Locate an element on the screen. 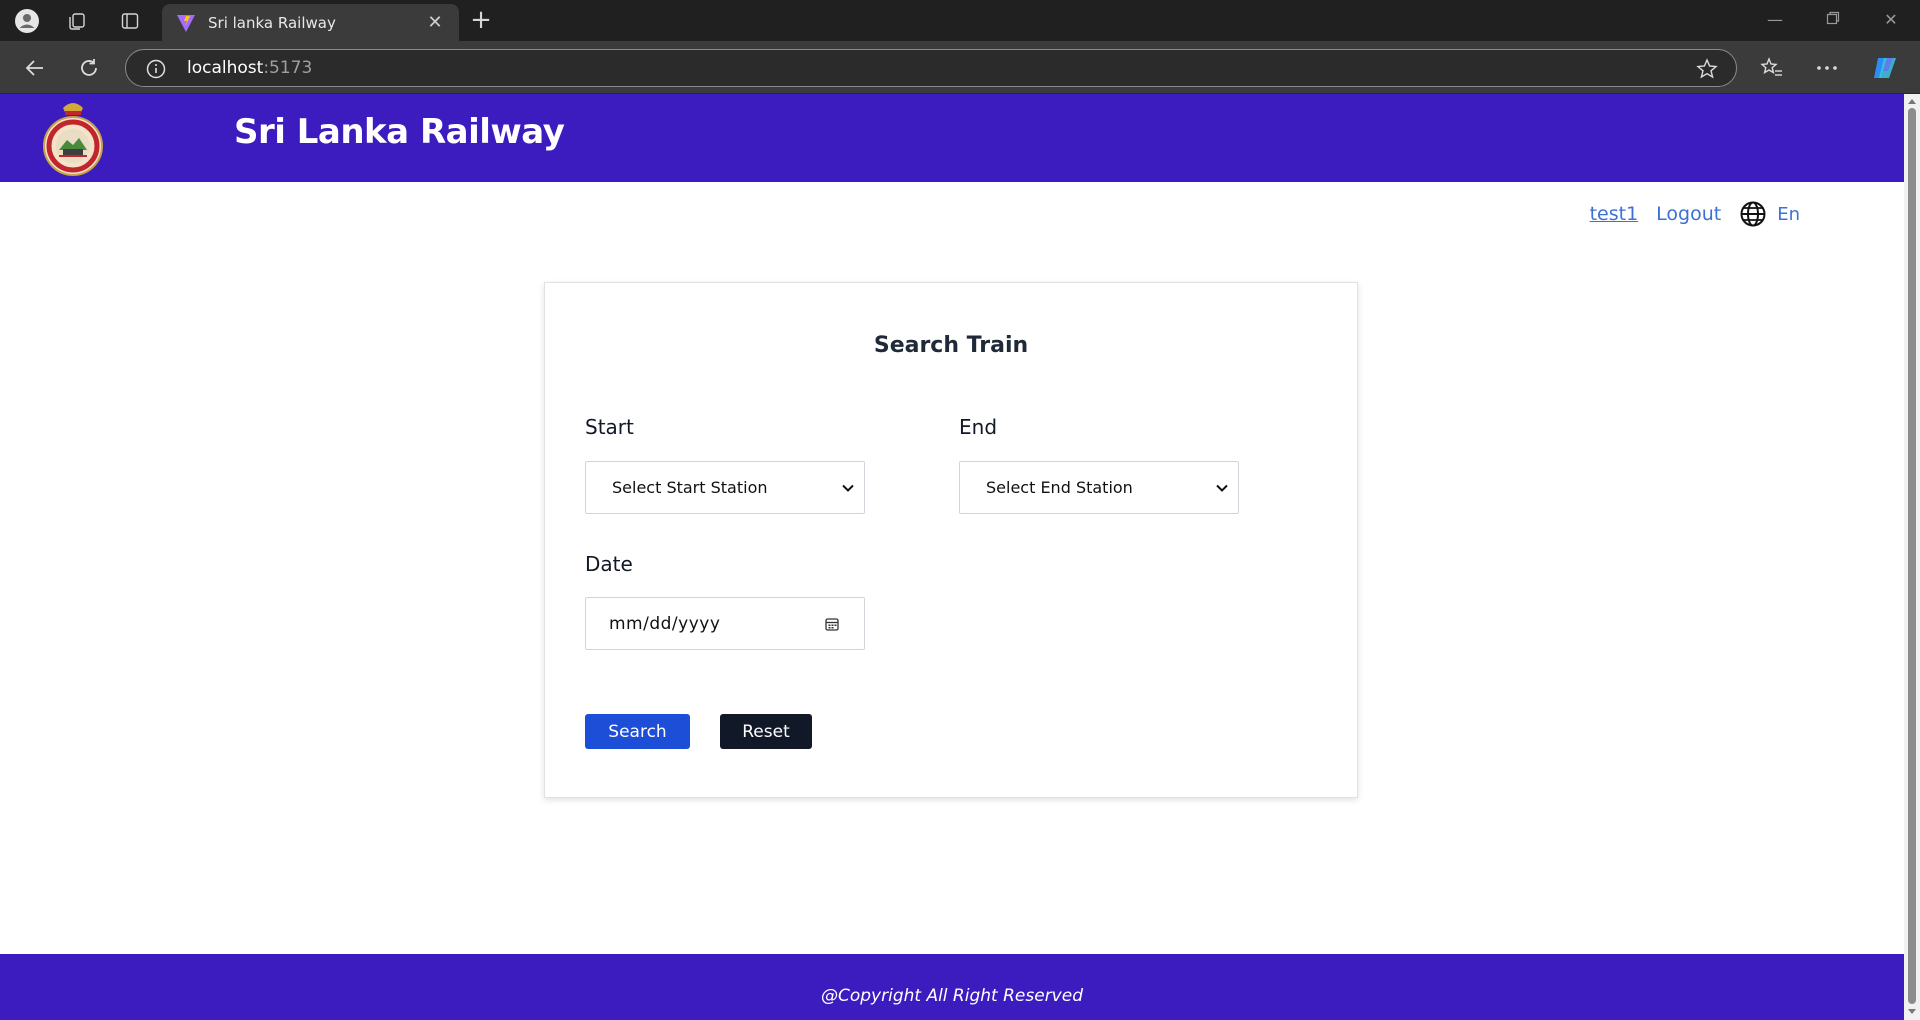 Image resolution: width=1920 pixels, height=1020 pixels. profile-icon is located at coordinates (27, 21).